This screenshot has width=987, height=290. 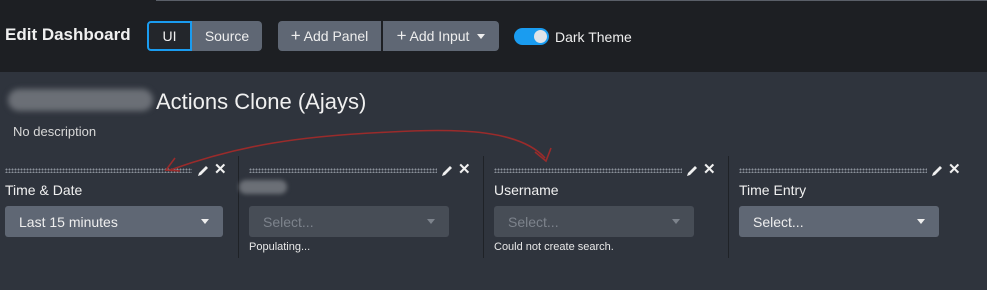 I want to click on add-input-label: Add Input, so click(x=439, y=36).